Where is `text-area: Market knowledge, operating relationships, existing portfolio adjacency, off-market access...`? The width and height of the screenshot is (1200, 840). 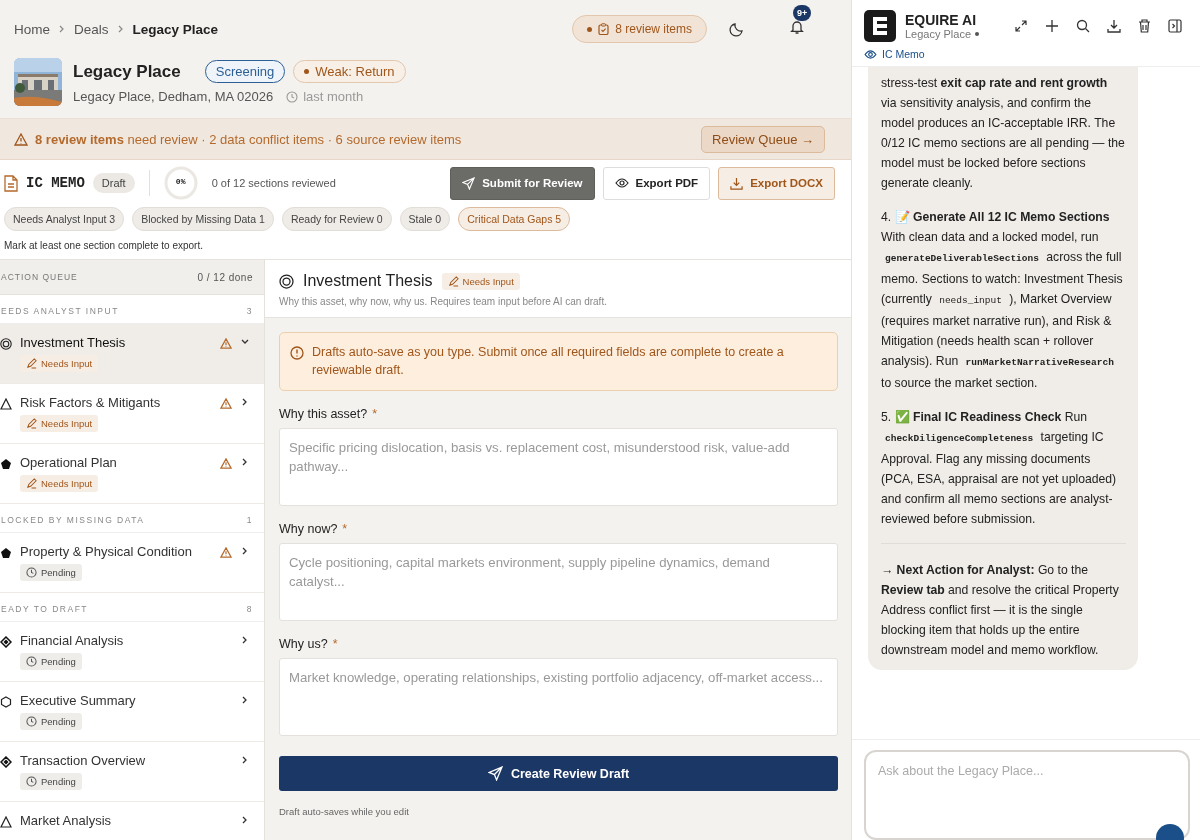
text-area: Market knowledge, operating relationships, existing portfolio adjacency, off-market access... is located at coordinates (558, 697).